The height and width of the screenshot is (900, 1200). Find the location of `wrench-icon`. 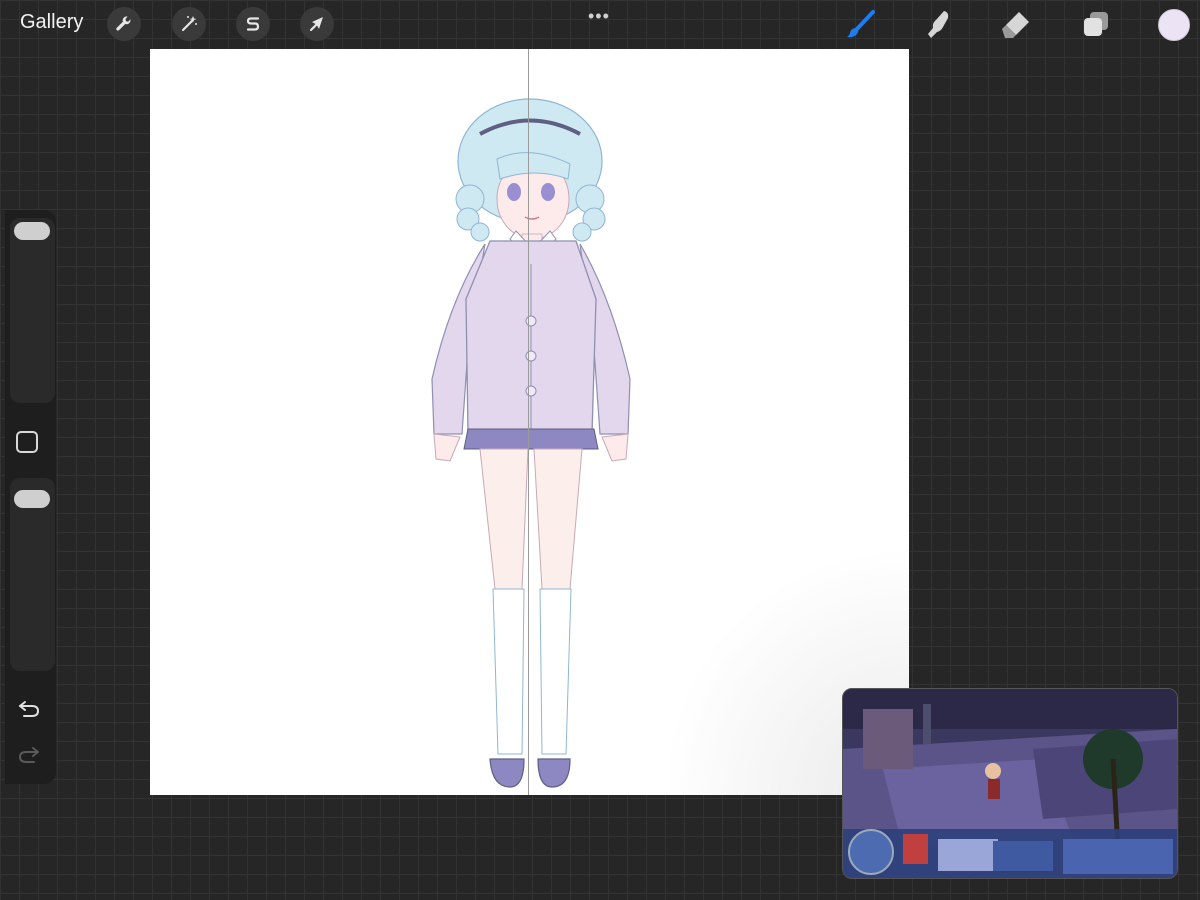

wrench-icon is located at coordinates (123, 23).